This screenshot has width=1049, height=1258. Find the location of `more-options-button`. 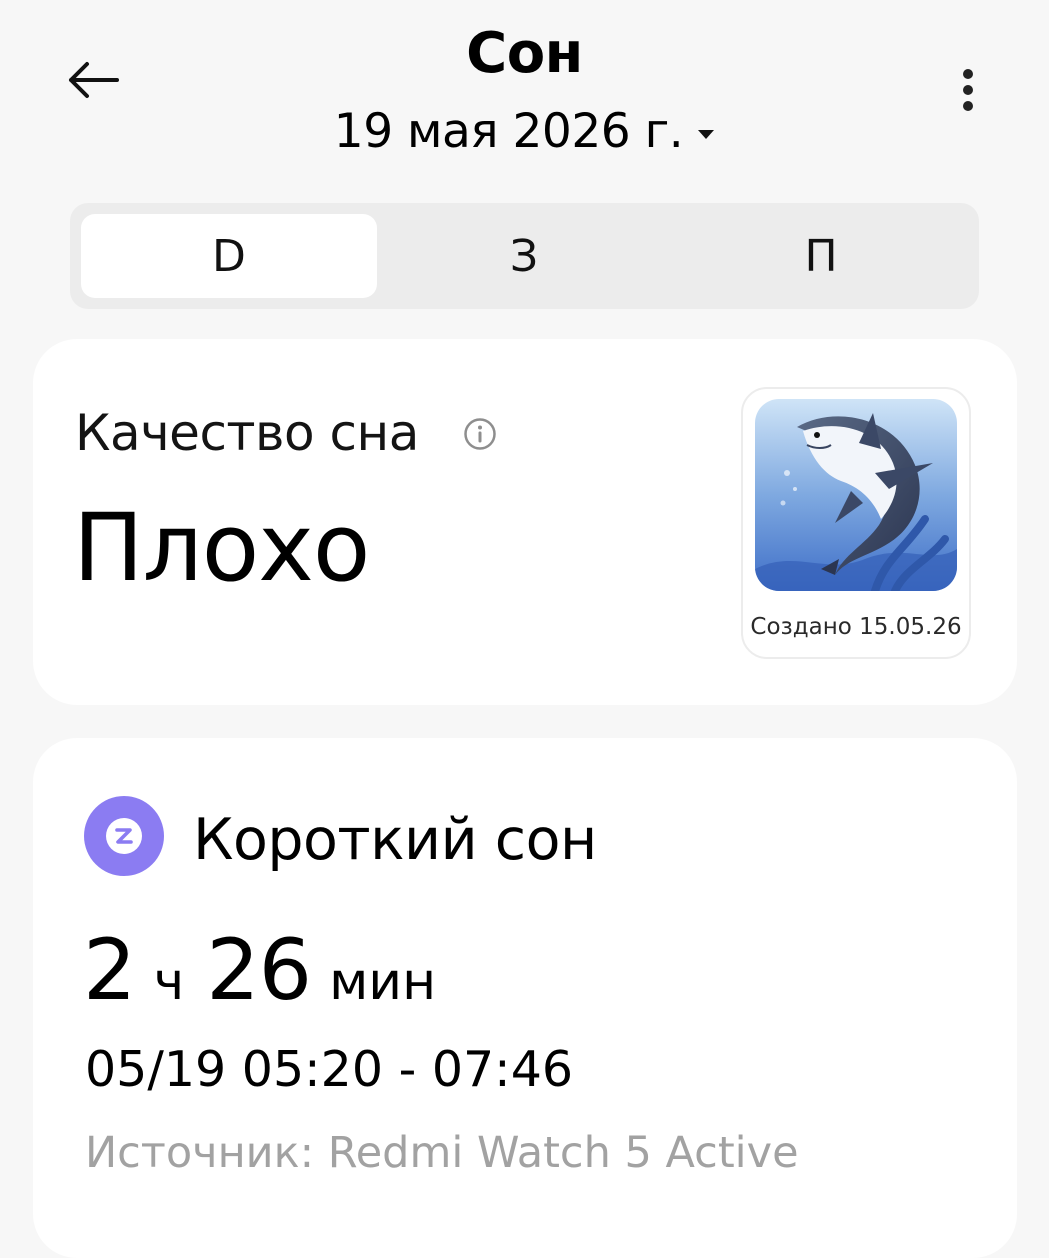

more-options-button is located at coordinates (968, 90).